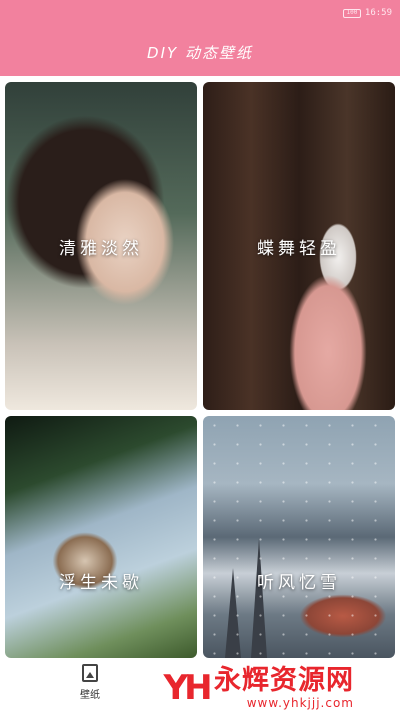 The image size is (400, 713). What do you see at coordinates (90, 673) in the screenshot?
I see `image-icon` at bounding box center [90, 673].